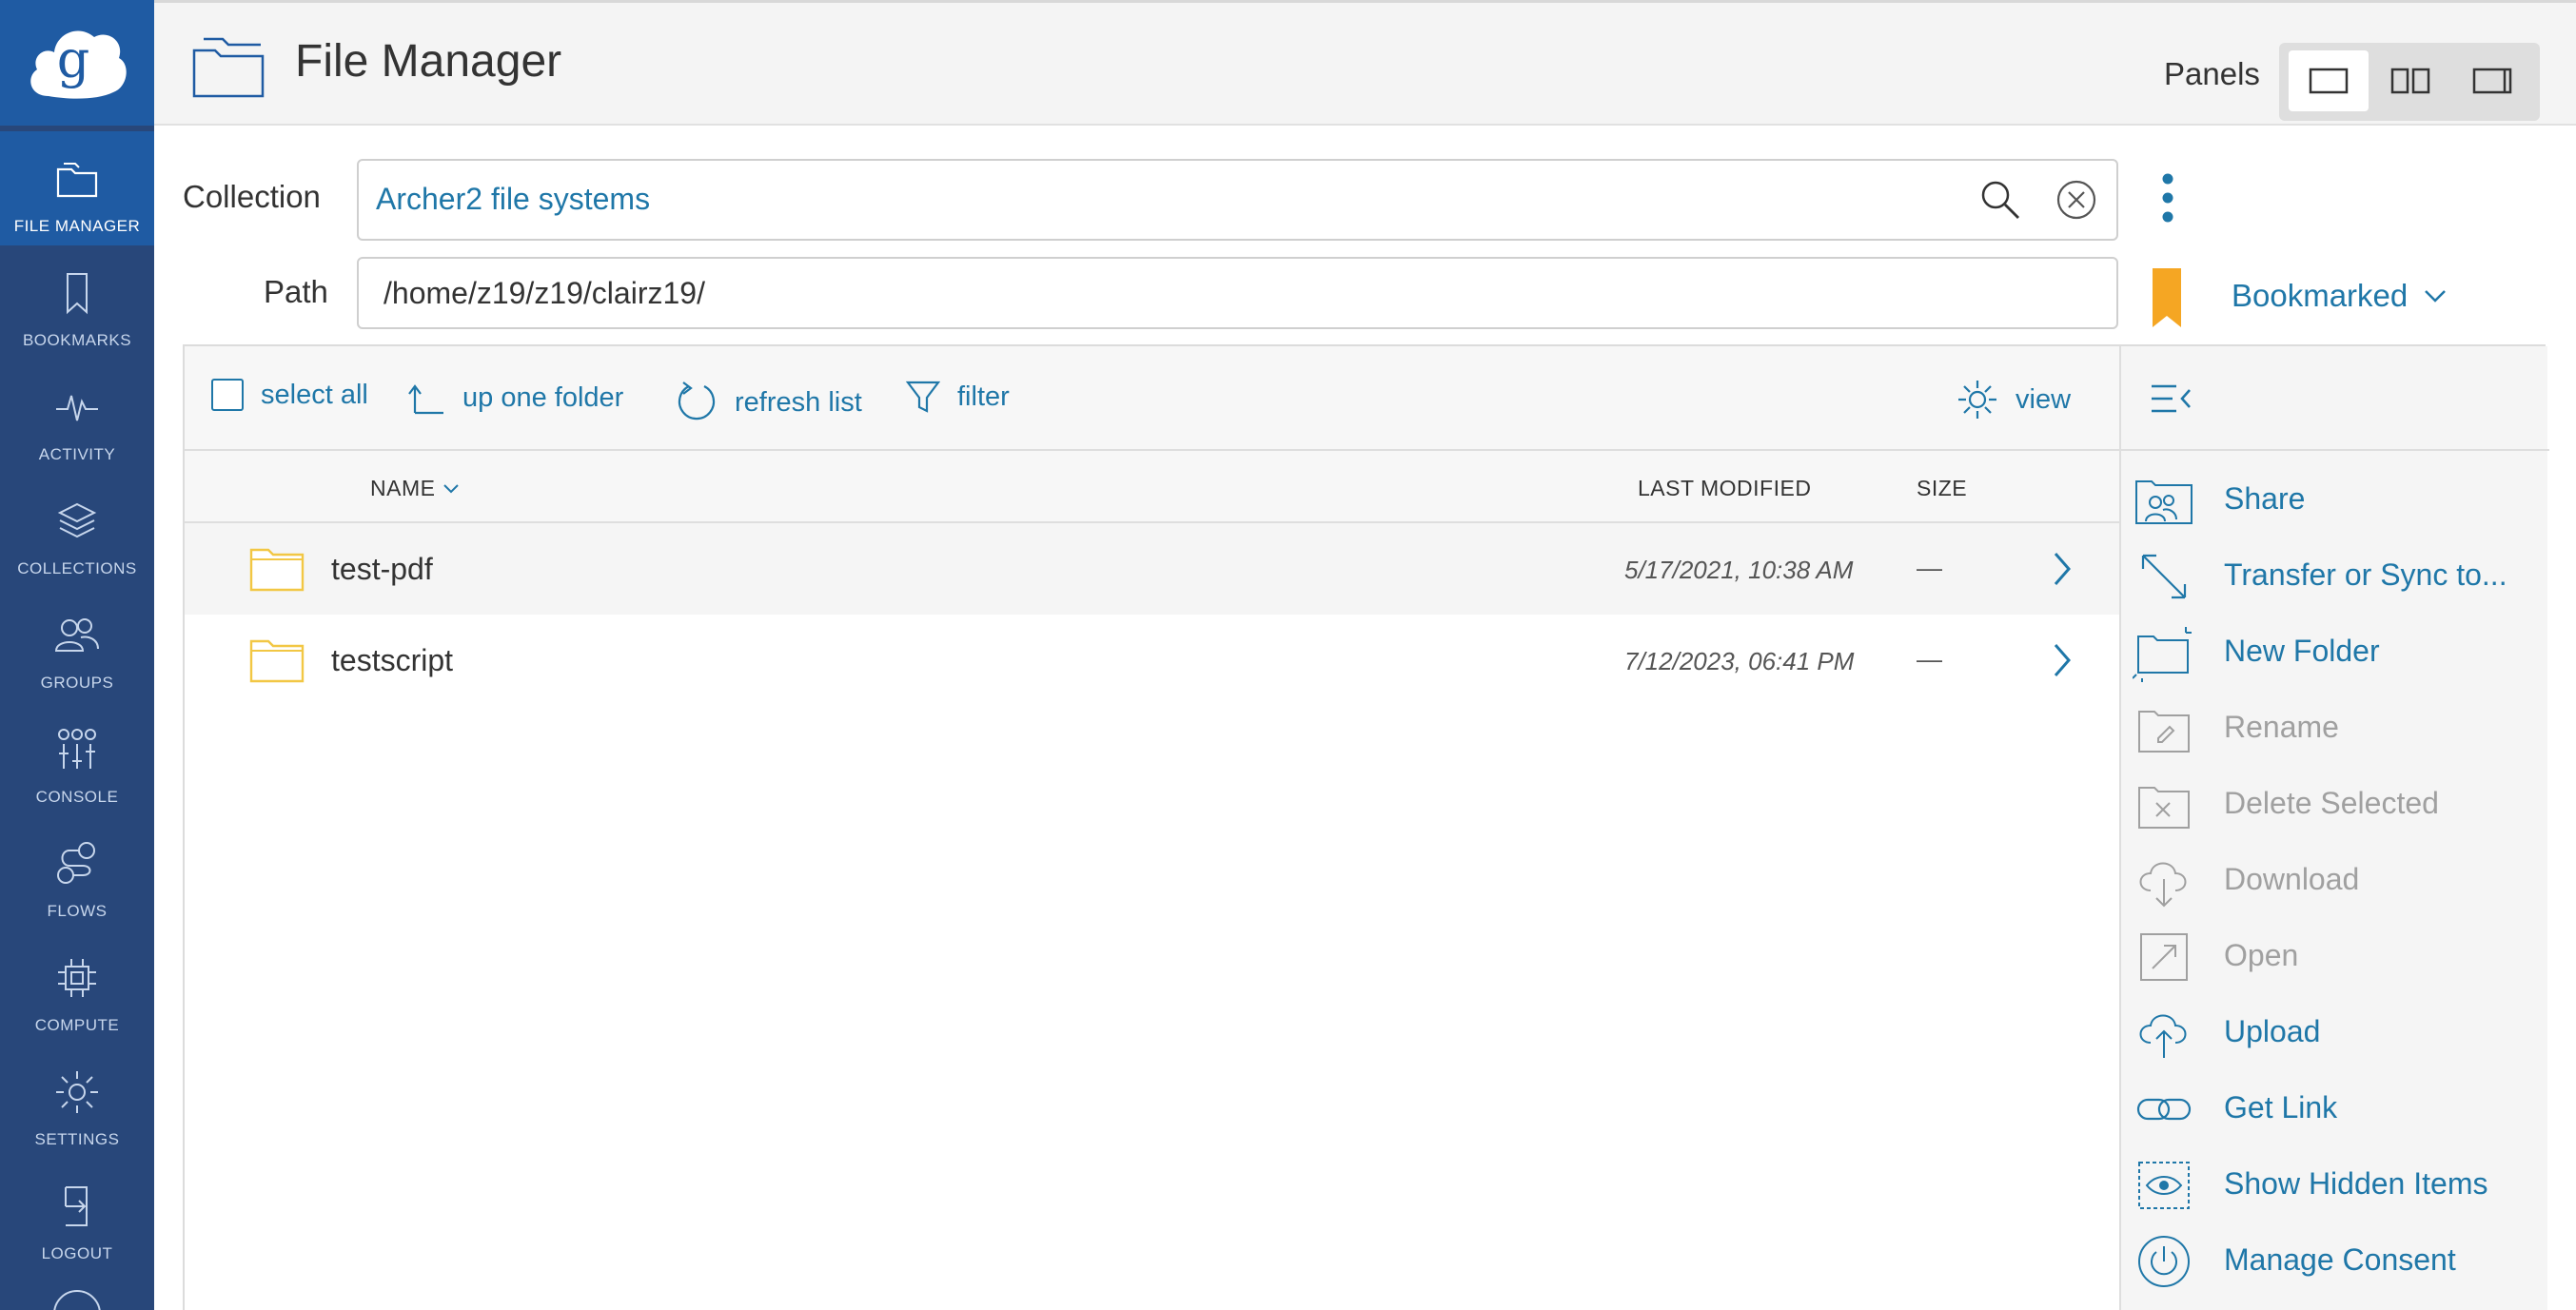 The image size is (2576, 1310). I want to click on nav-file-manager: FILE MANAGER, so click(77, 188).